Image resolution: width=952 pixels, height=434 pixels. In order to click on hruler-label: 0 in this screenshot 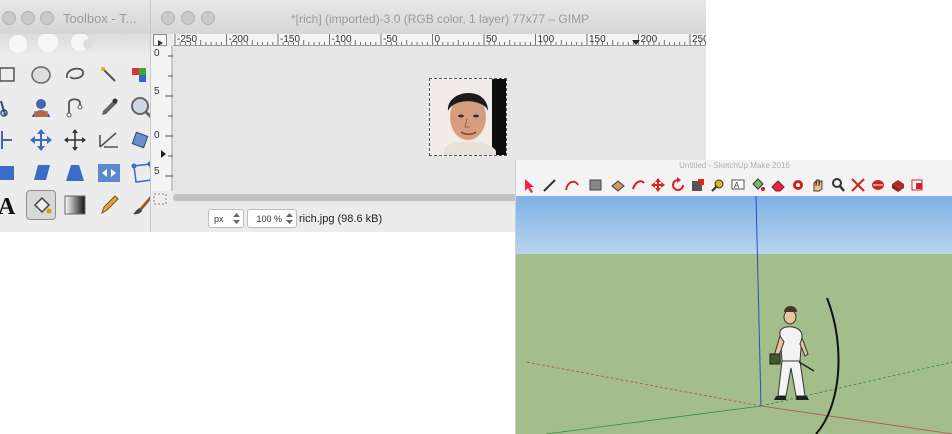, I will do `click(437, 39)`.